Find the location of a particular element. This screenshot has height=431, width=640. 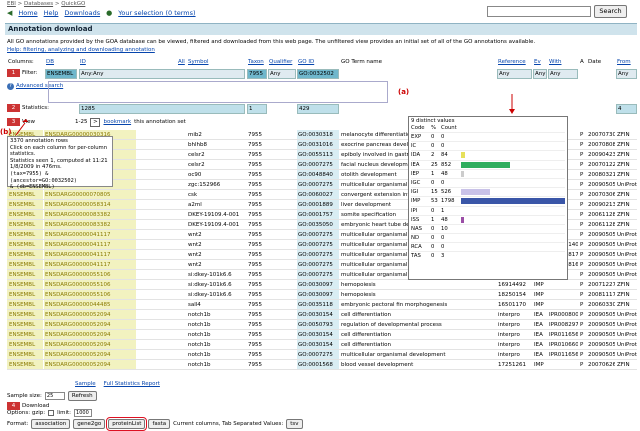

arrow-a-head is located at coordinates (512, 111).